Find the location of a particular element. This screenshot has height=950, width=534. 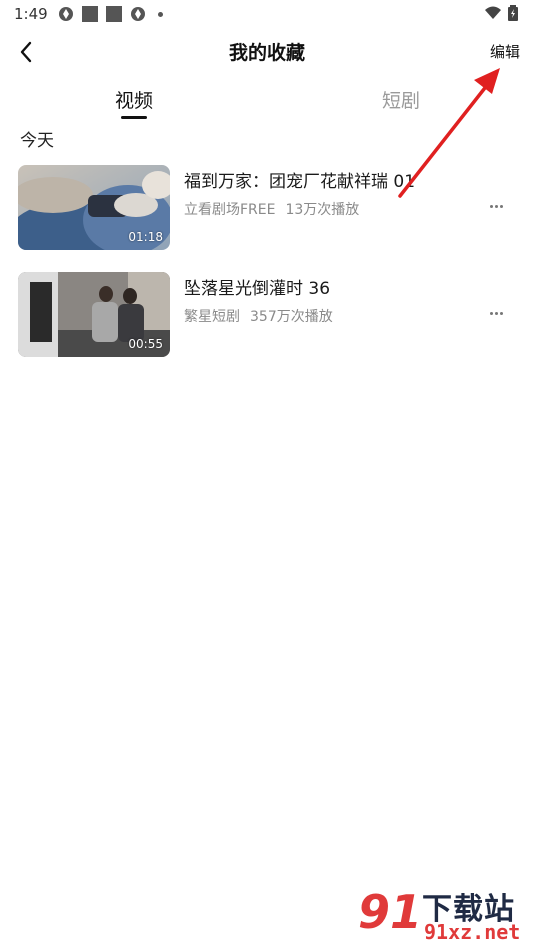

edit-button: 编辑 is located at coordinates (505, 51).